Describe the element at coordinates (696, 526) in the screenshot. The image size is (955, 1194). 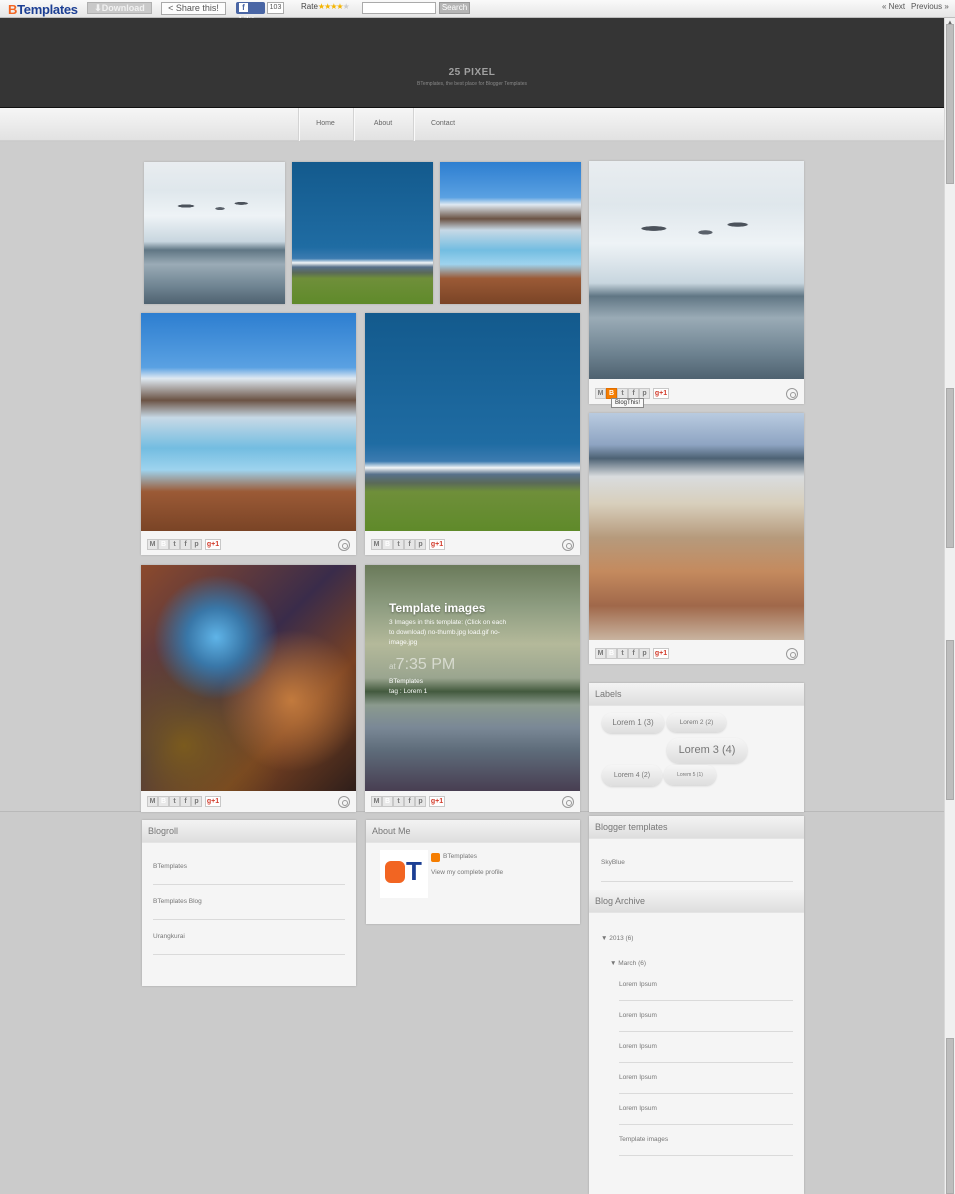
I see `post-image-hot-springs` at that location.